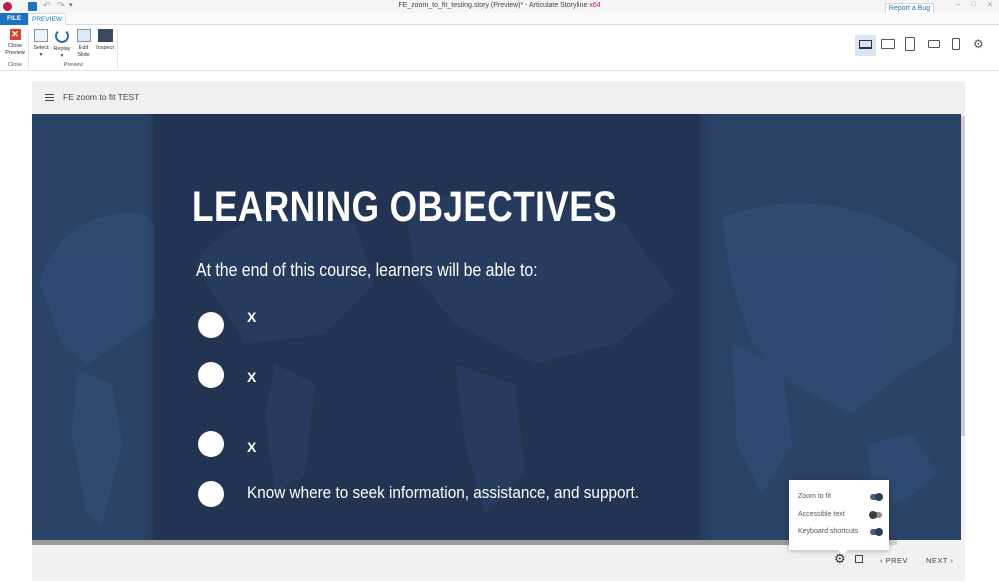 The height and width of the screenshot is (587, 999). What do you see at coordinates (15, 65) in the screenshot?
I see `group-label-close: Close` at bounding box center [15, 65].